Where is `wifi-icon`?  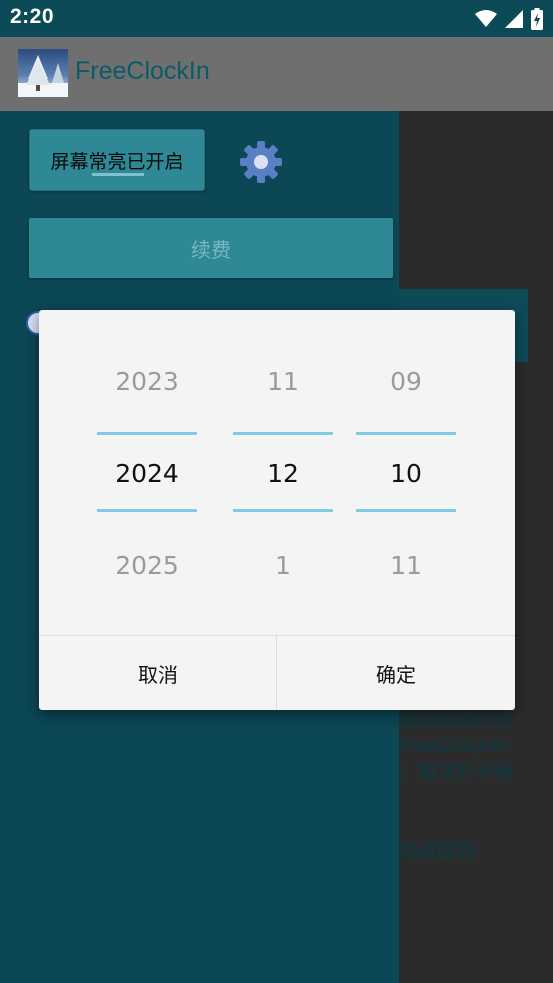 wifi-icon is located at coordinates (486, 18).